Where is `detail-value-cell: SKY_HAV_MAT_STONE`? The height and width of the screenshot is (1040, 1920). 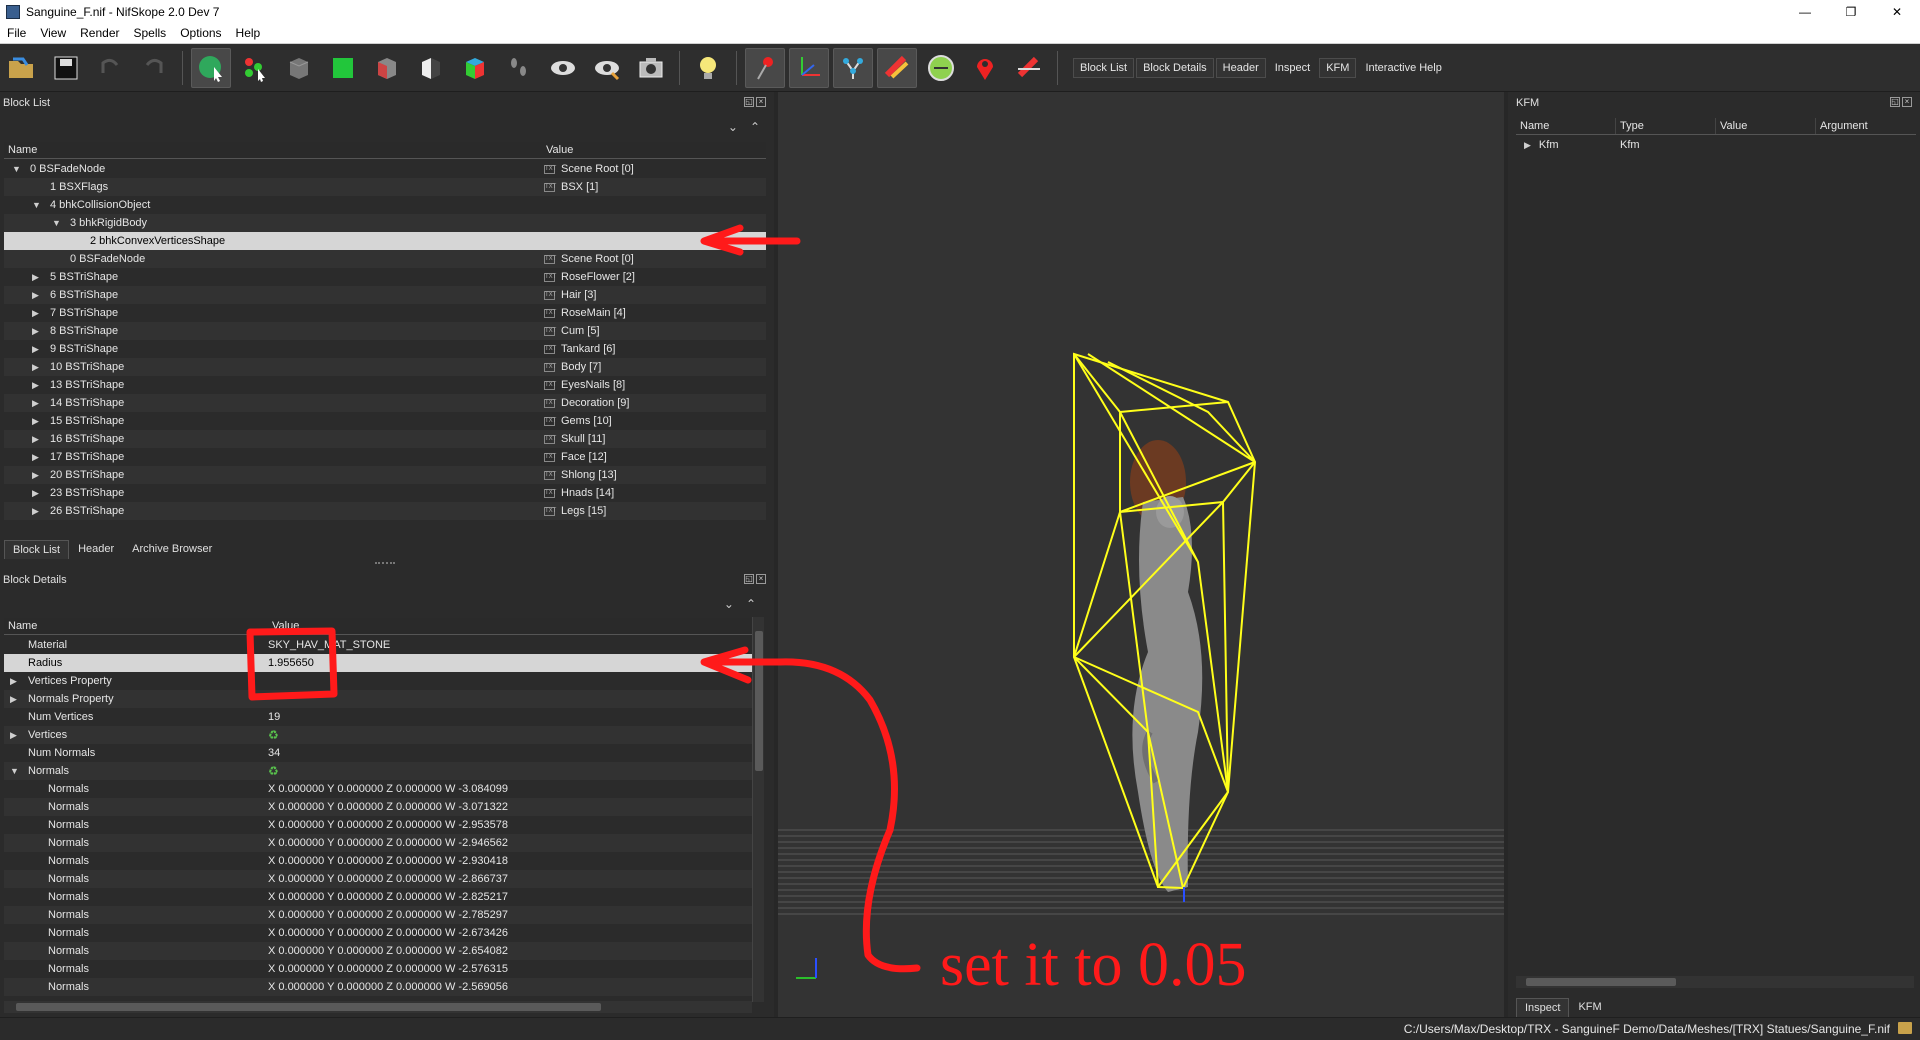
detail-value-cell: SKY_HAV_MAT_STONE is located at coordinates (510, 645).